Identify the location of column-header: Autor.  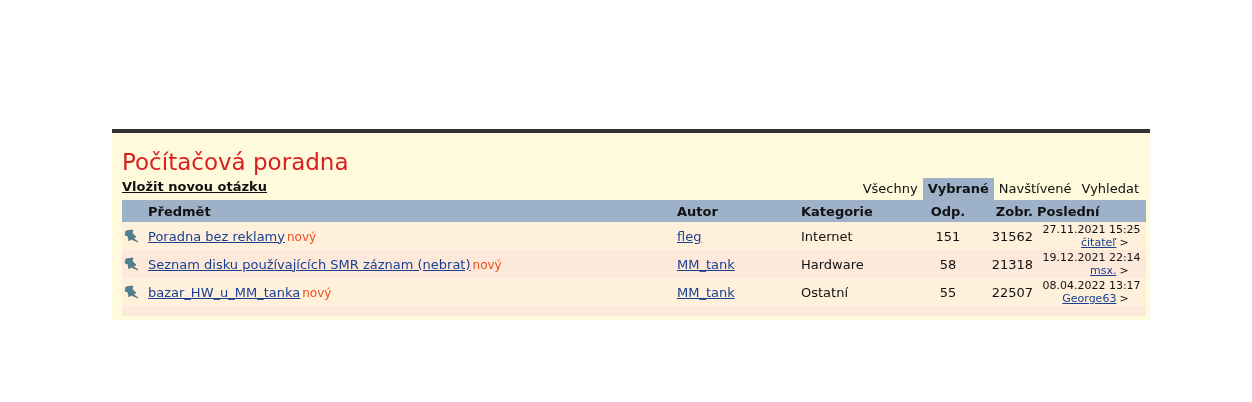
(698, 211).